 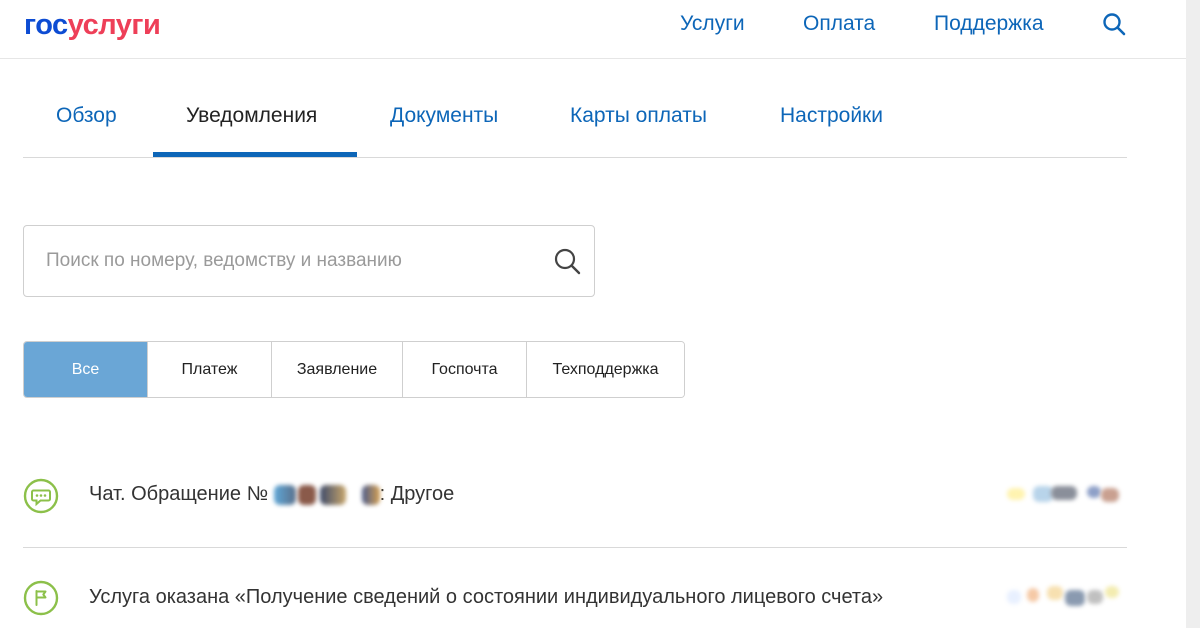 What do you see at coordinates (86, 369) in the screenshot?
I see `filter-all-button: Все` at bounding box center [86, 369].